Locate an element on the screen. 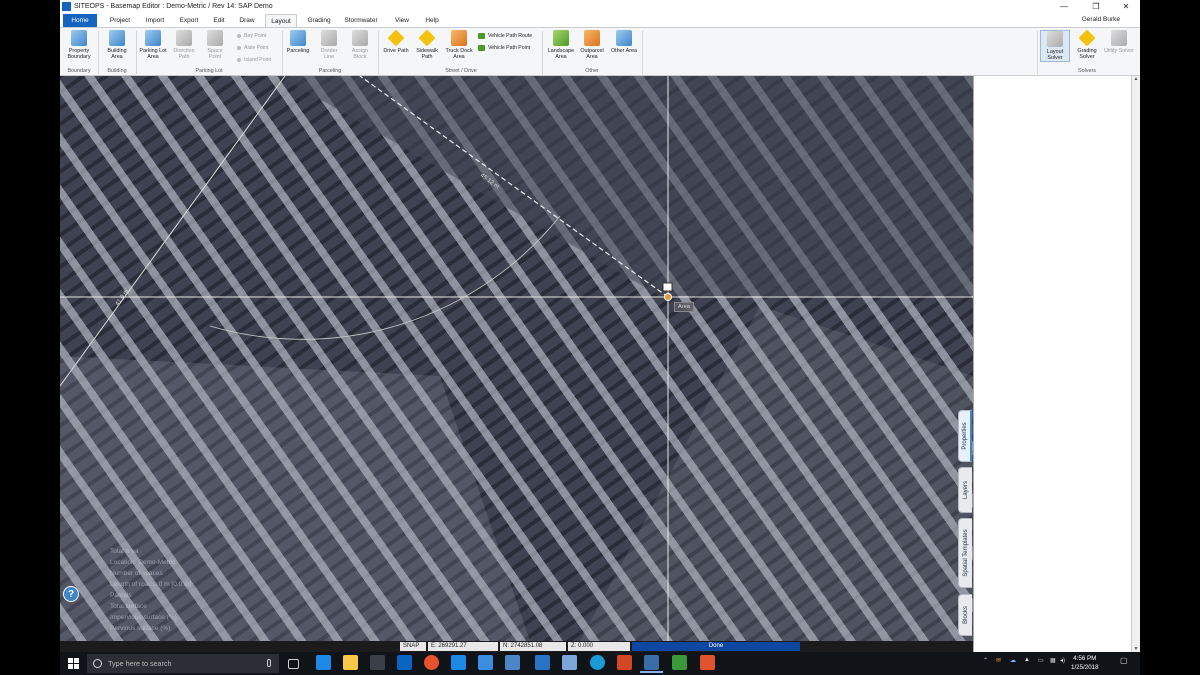 The image size is (1200, 675). tab-layers-label: Layers is located at coordinates (965, 490).